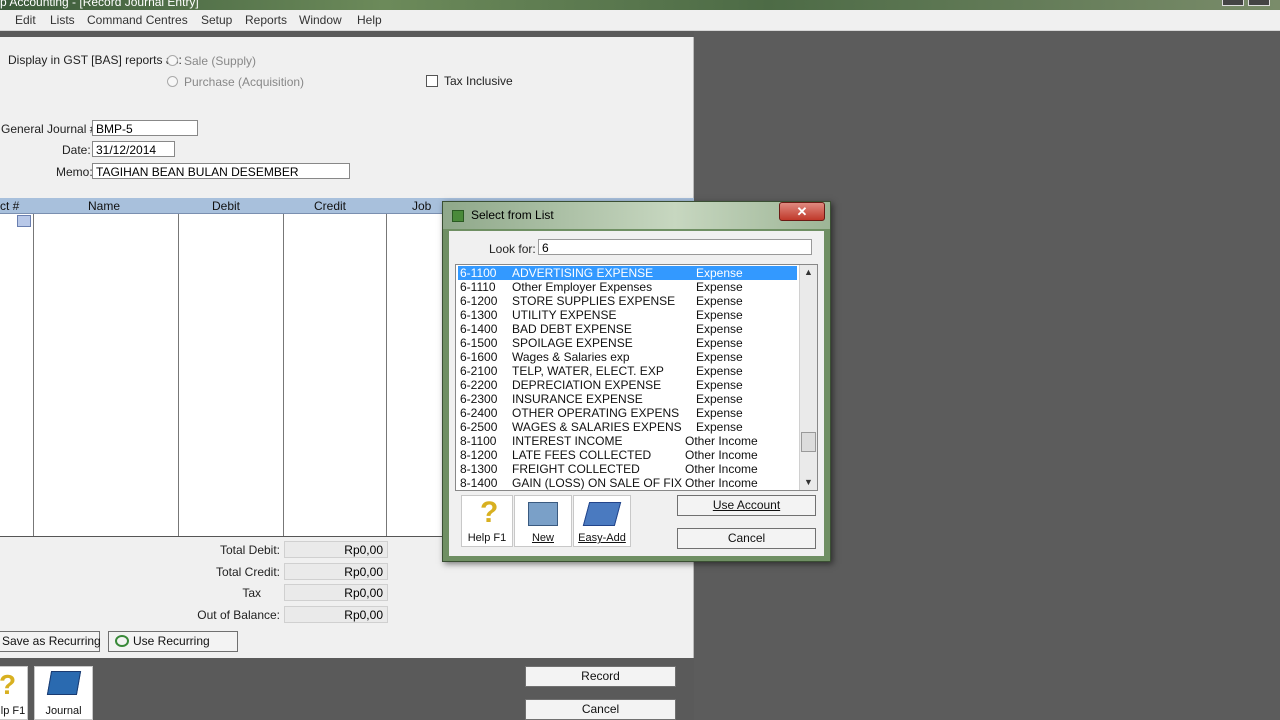 The image size is (1280, 720). Describe the element at coordinates (478, 81) in the screenshot. I see `tax-inclusive-label: Tax Inclusive` at that location.